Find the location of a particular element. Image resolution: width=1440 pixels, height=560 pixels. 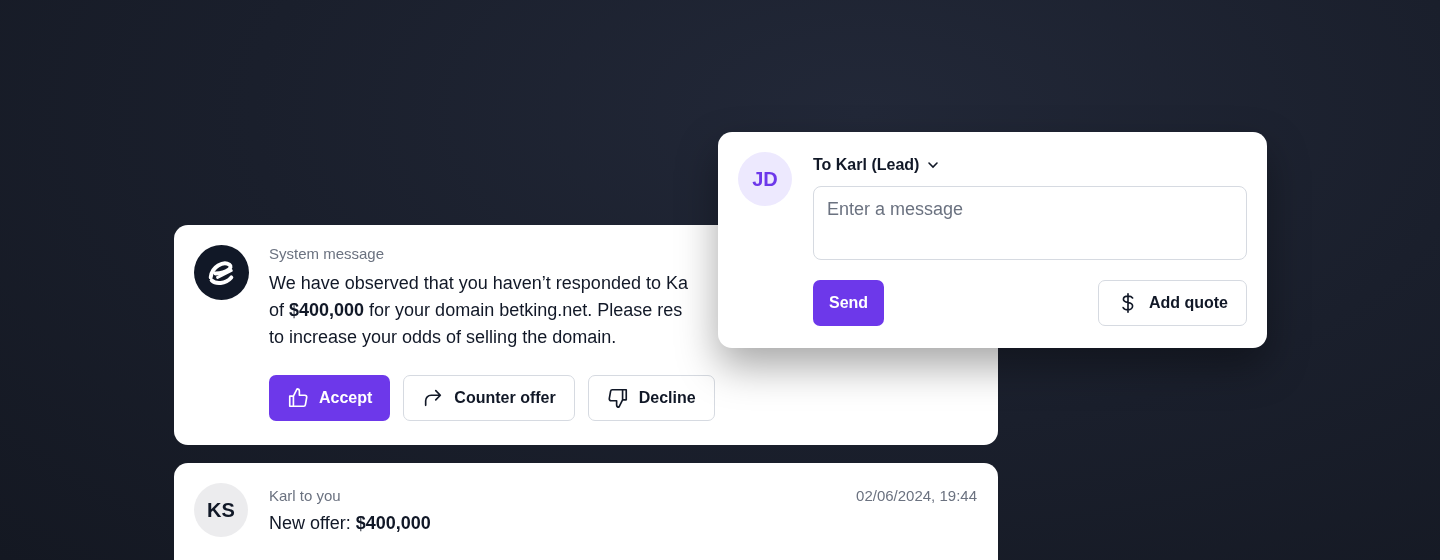

logo-icon is located at coordinates (221, 272).